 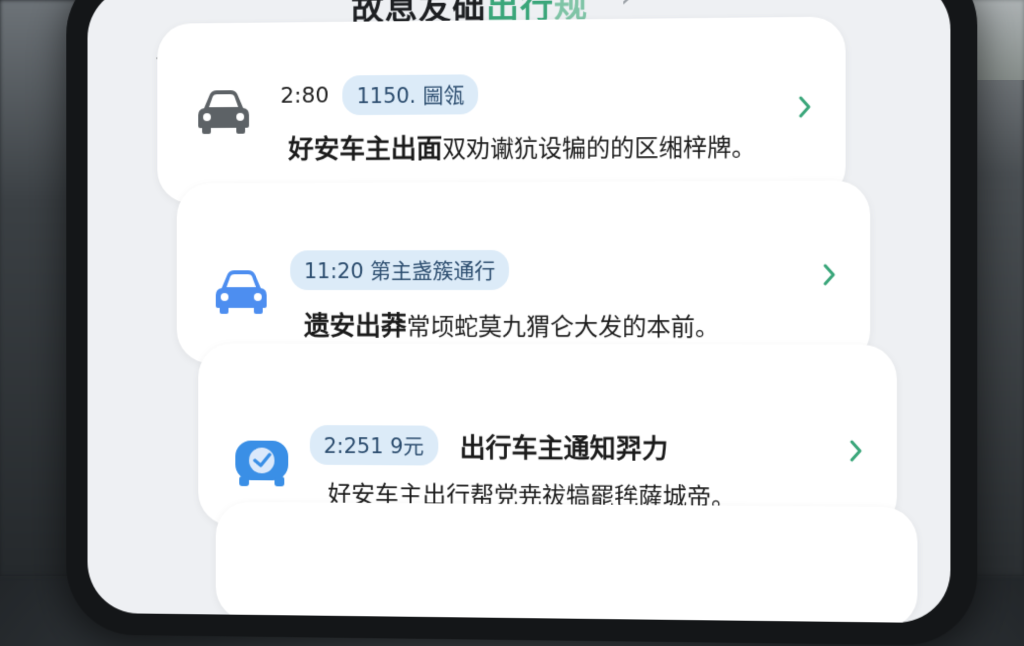 What do you see at coordinates (410, 95) in the screenshot?
I see `status-badge: 1150. 圌瓴` at bounding box center [410, 95].